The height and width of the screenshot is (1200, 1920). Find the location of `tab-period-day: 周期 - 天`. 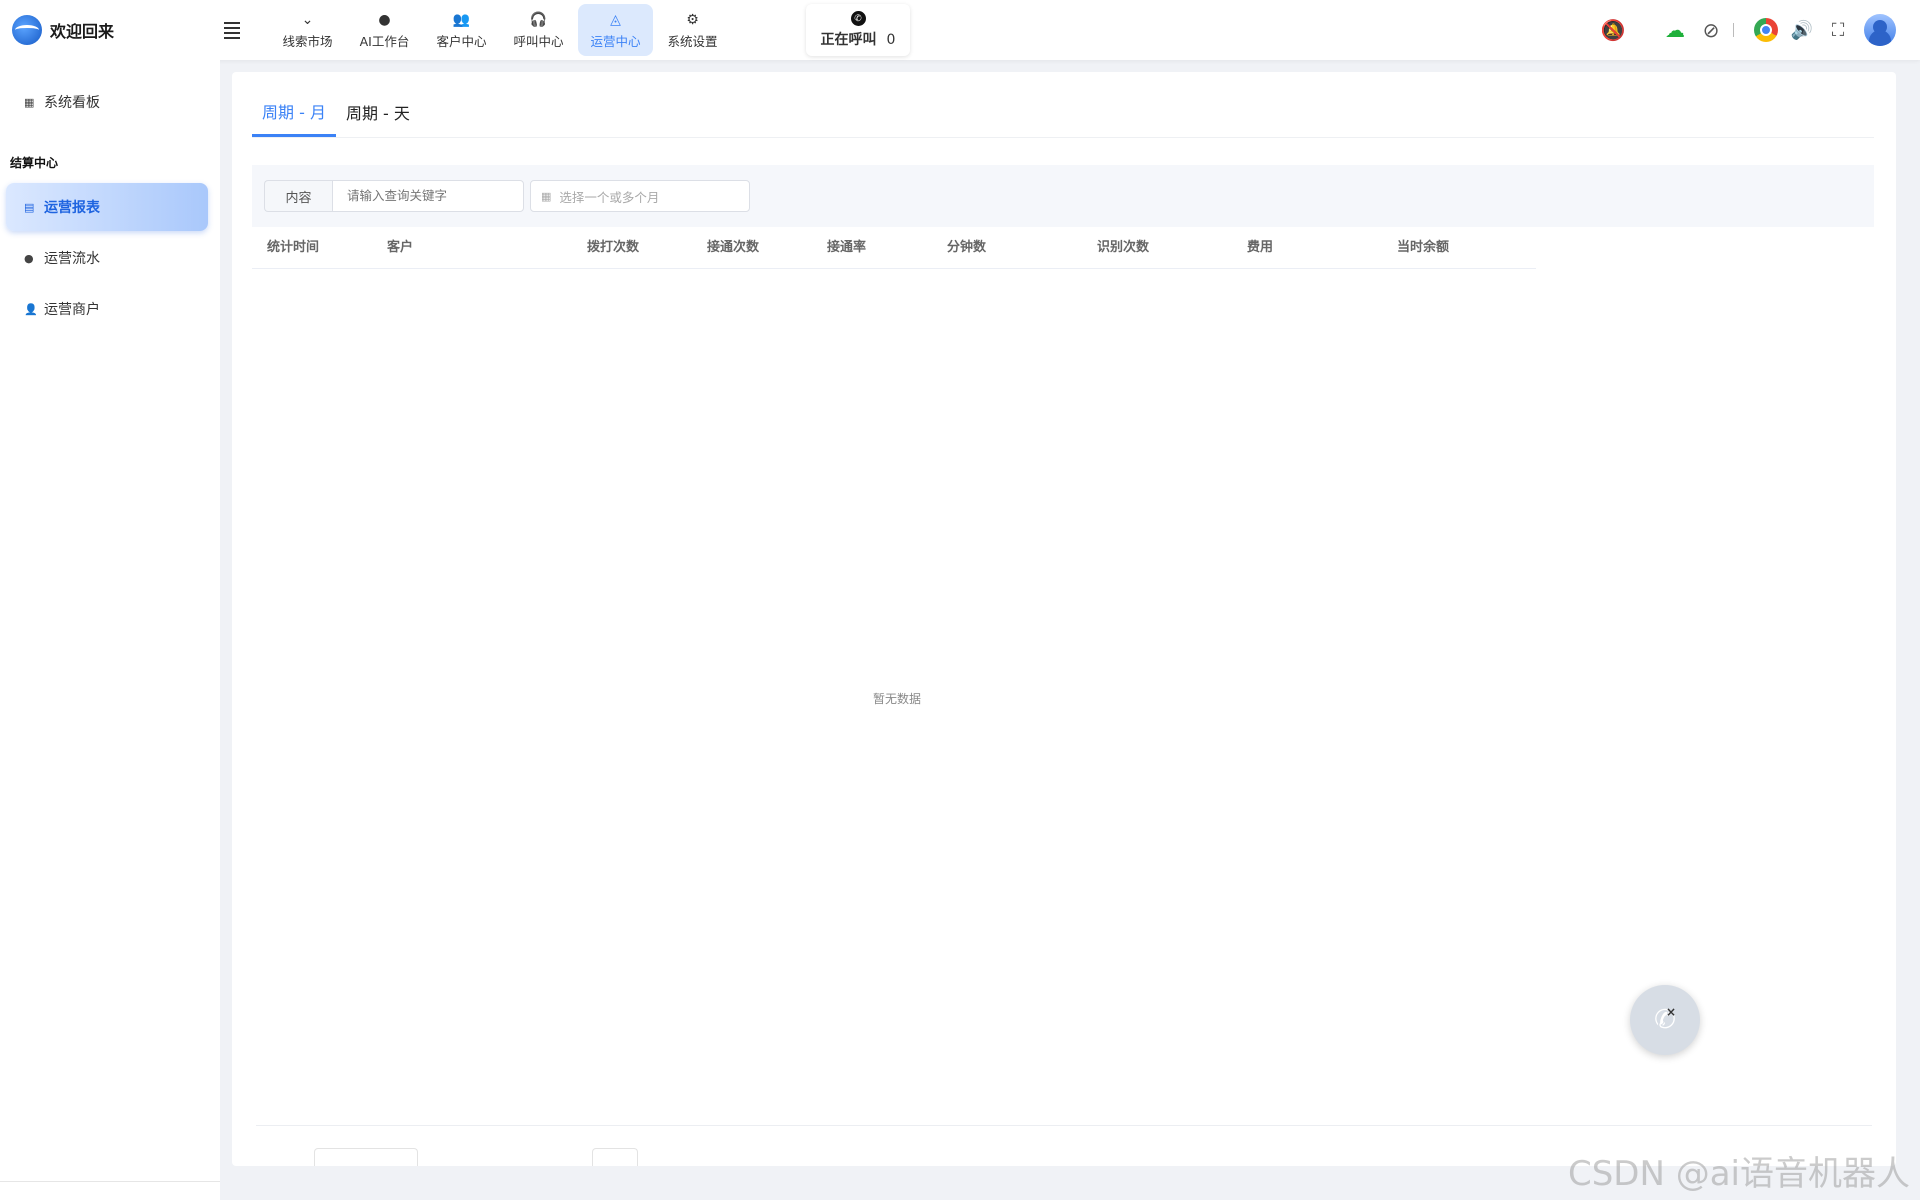

tab-period-day: 周期 - 天 is located at coordinates (378, 112).